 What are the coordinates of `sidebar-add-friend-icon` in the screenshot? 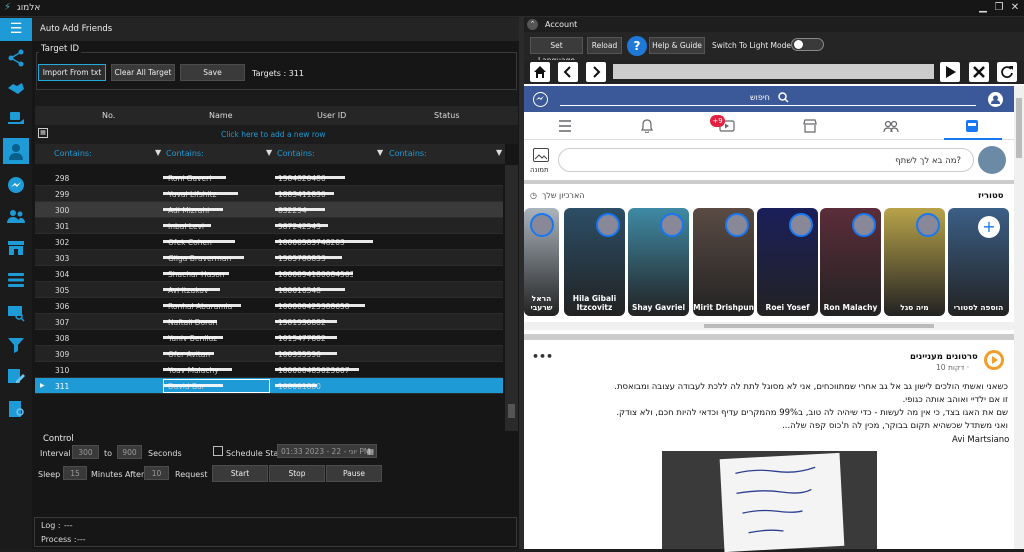 It's located at (16, 151).